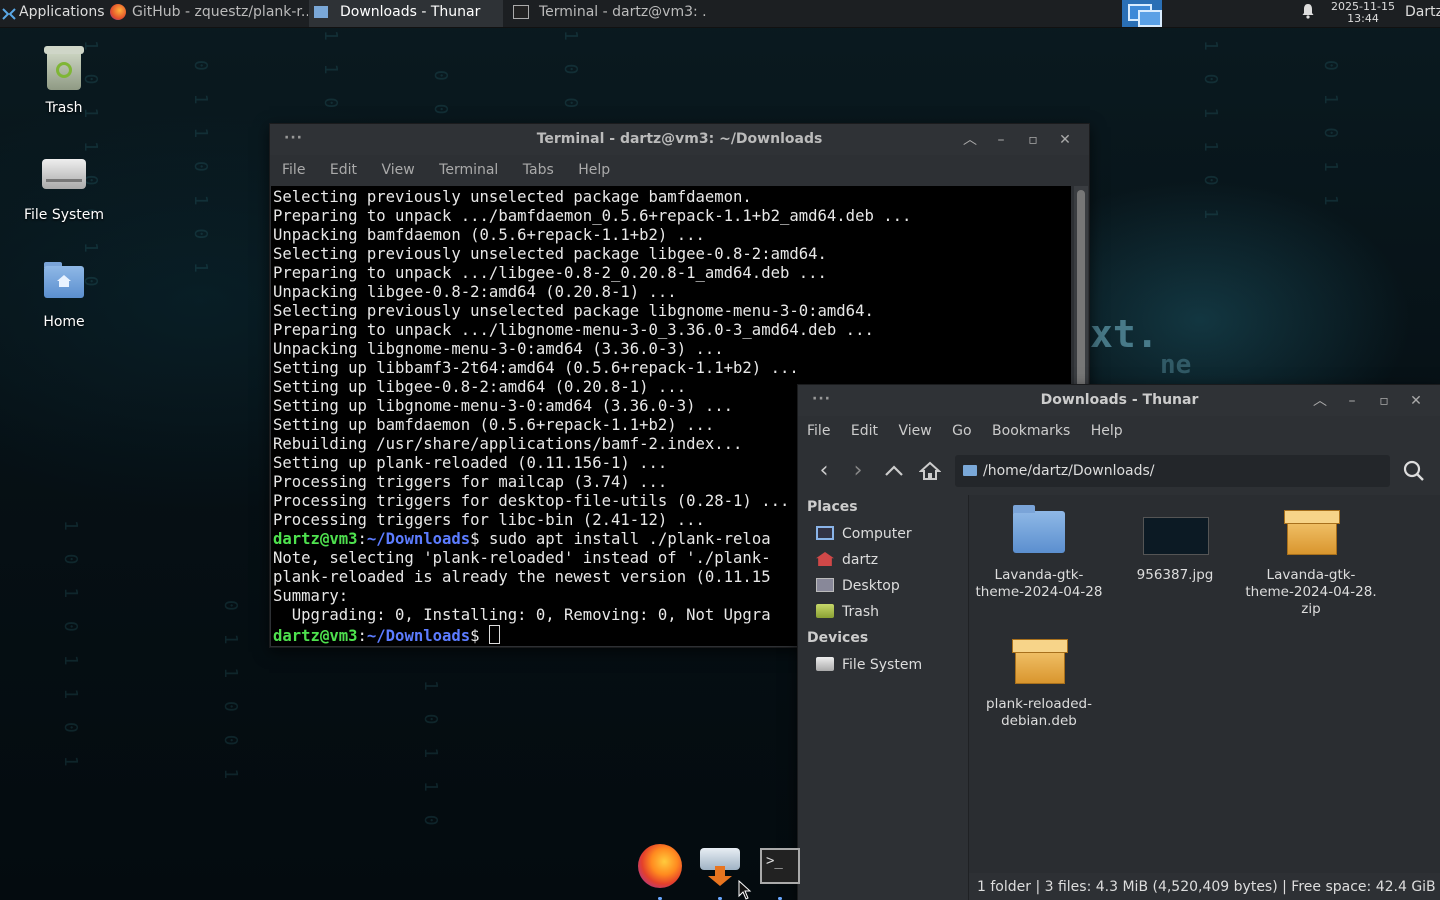 The image size is (1440, 900). What do you see at coordinates (1311, 560) in the screenshot?
I see `file-item-zip: Lavanda-gtk- theme-2024-04-28. zip` at bounding box center [1311, 560].